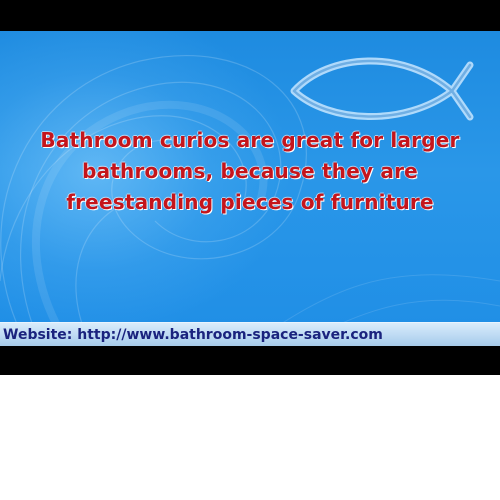  Describe the element at coordinates (250, 202) in the screenshot. I see `headline-line-3: freestanding pieces of furniture` at that location.